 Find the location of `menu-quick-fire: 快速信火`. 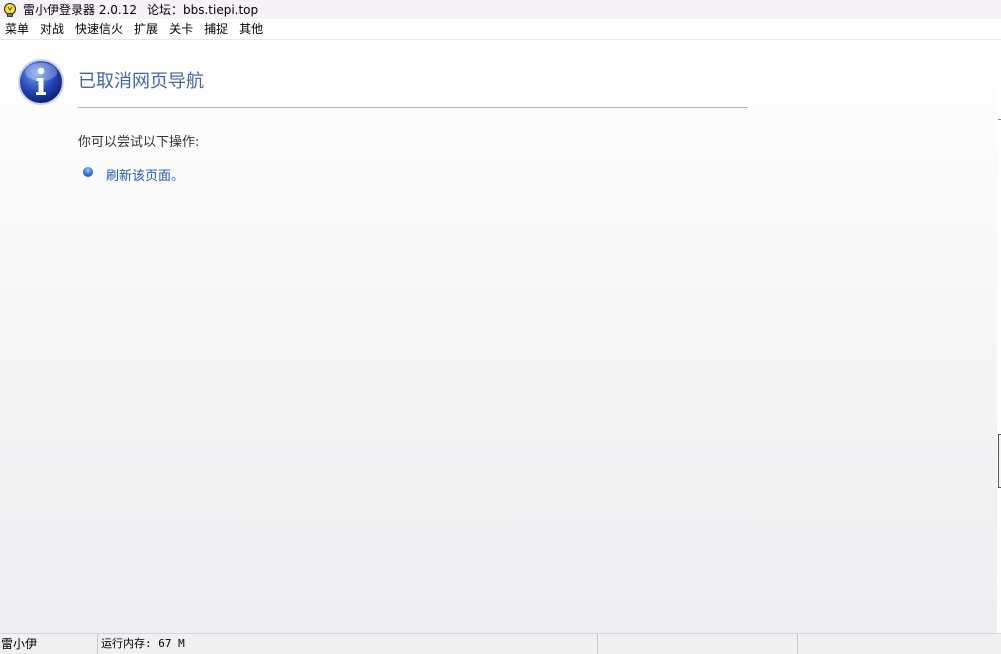

menu-quick-fire: 快速信火 is located at coordinates (99, 29).